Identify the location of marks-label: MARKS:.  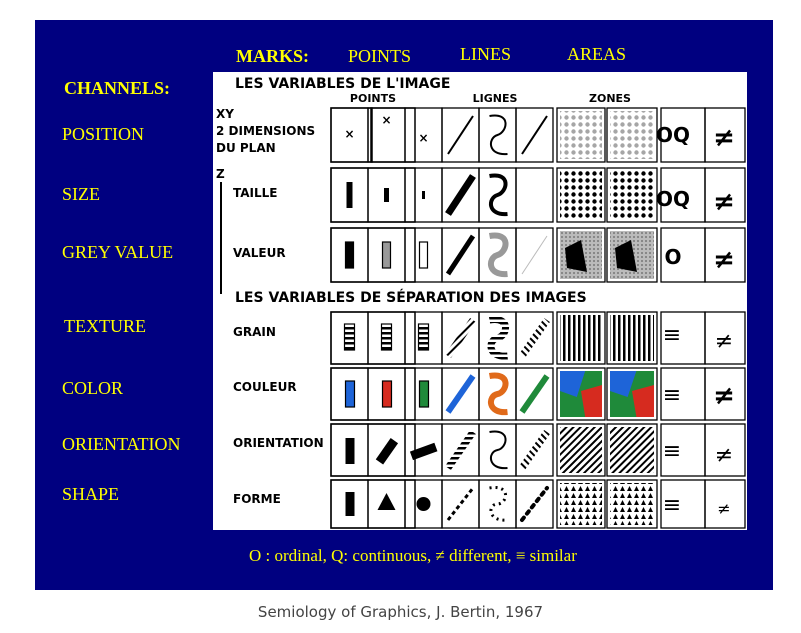
(272, 56).